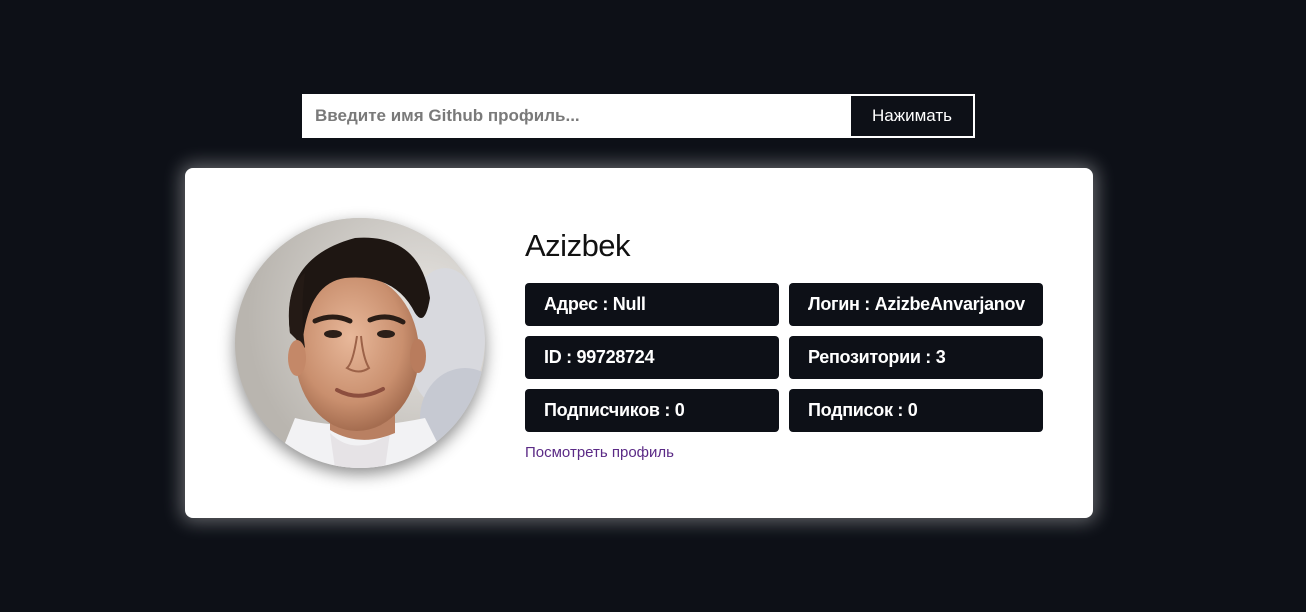  Describe the element at coordinates (578, 245) in the screenshot. I see `profile-name: Azizbek` at that location.